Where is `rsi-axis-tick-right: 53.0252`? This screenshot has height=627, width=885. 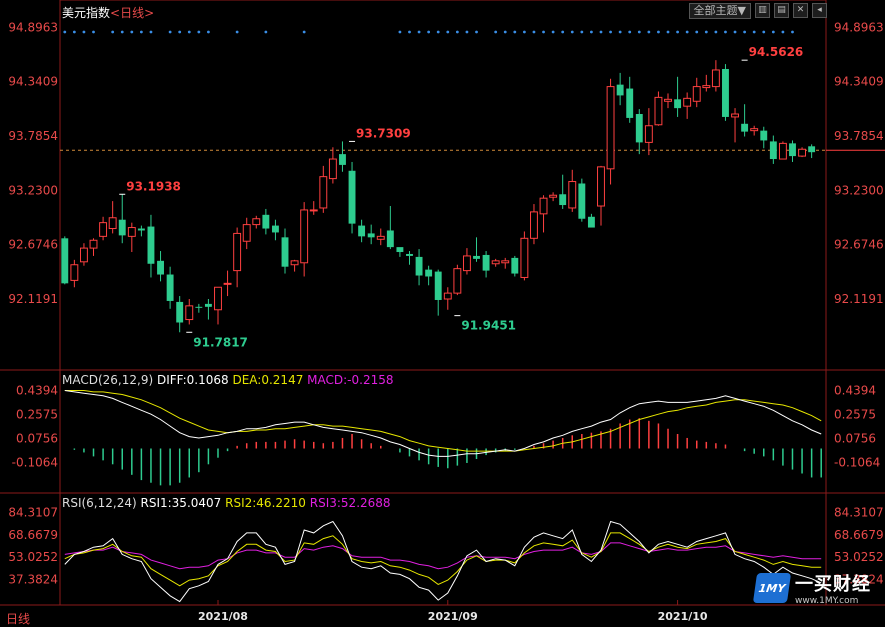 rsi-axis-tick-right: 53.0252 is located at coordinates (859, 557).